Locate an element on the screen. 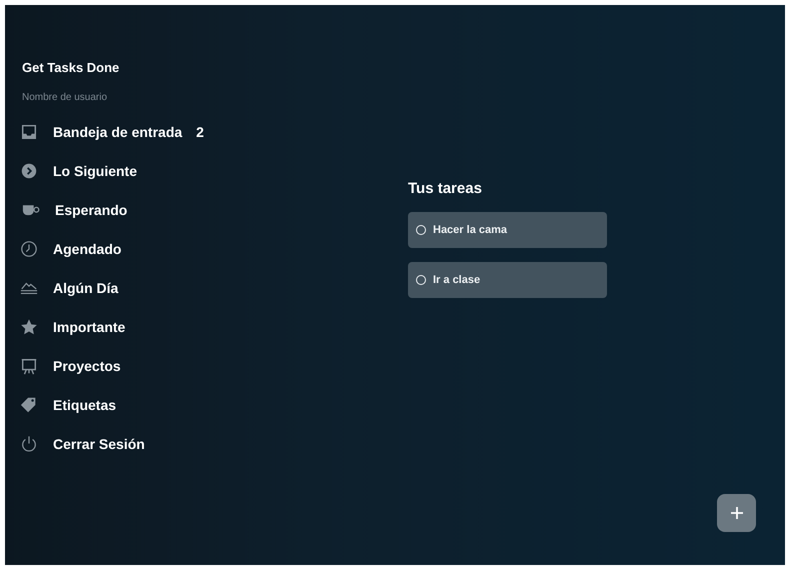 This screenshot has width=790, height=566. username: Nombre de usuario is located at coordinates (65, 97).